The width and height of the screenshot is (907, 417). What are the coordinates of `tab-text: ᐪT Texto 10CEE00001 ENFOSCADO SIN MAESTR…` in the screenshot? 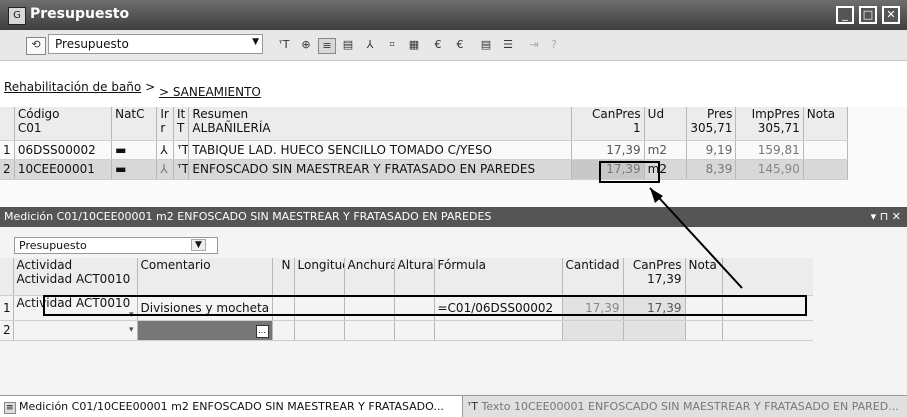 It's located at (685, 406).